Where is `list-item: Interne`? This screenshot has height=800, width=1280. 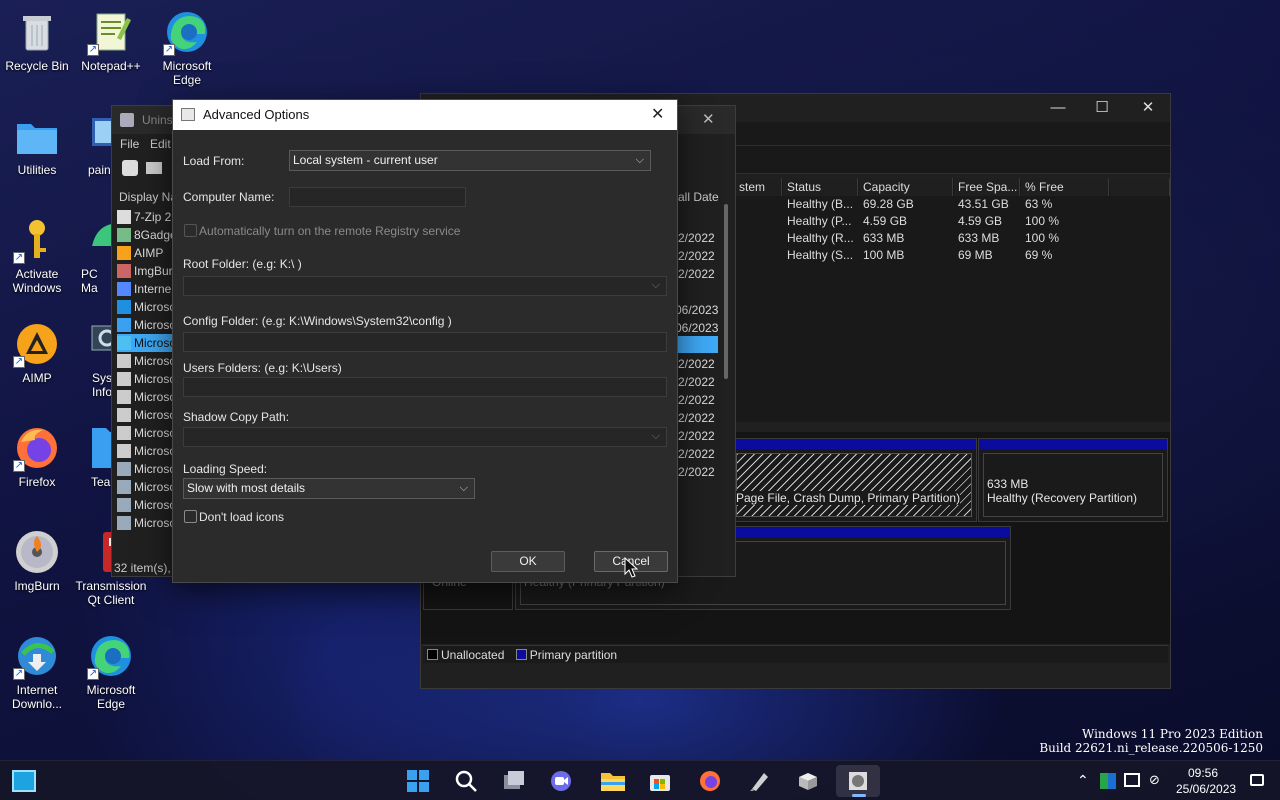
list-item: Interne is located at coordinates (147, 289).